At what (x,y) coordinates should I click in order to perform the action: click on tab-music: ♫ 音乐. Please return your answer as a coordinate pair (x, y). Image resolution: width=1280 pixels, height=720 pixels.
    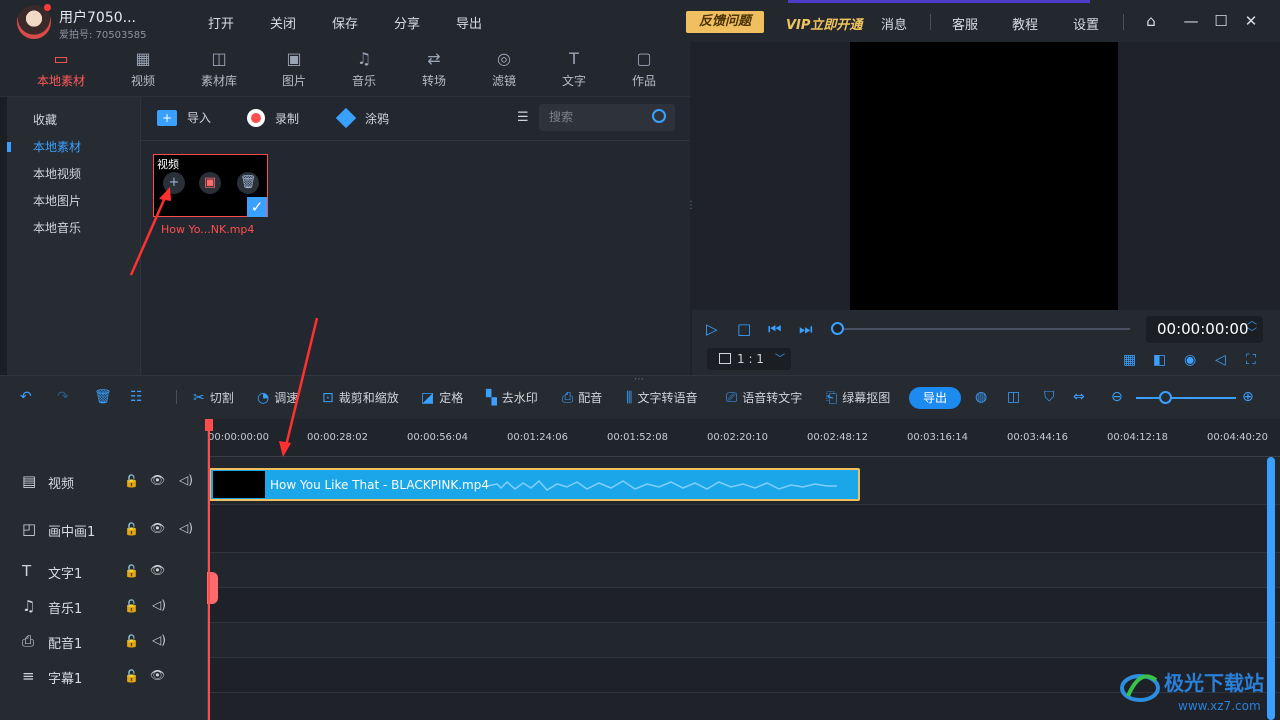
    Looking at the image, I should click on (364, 69).